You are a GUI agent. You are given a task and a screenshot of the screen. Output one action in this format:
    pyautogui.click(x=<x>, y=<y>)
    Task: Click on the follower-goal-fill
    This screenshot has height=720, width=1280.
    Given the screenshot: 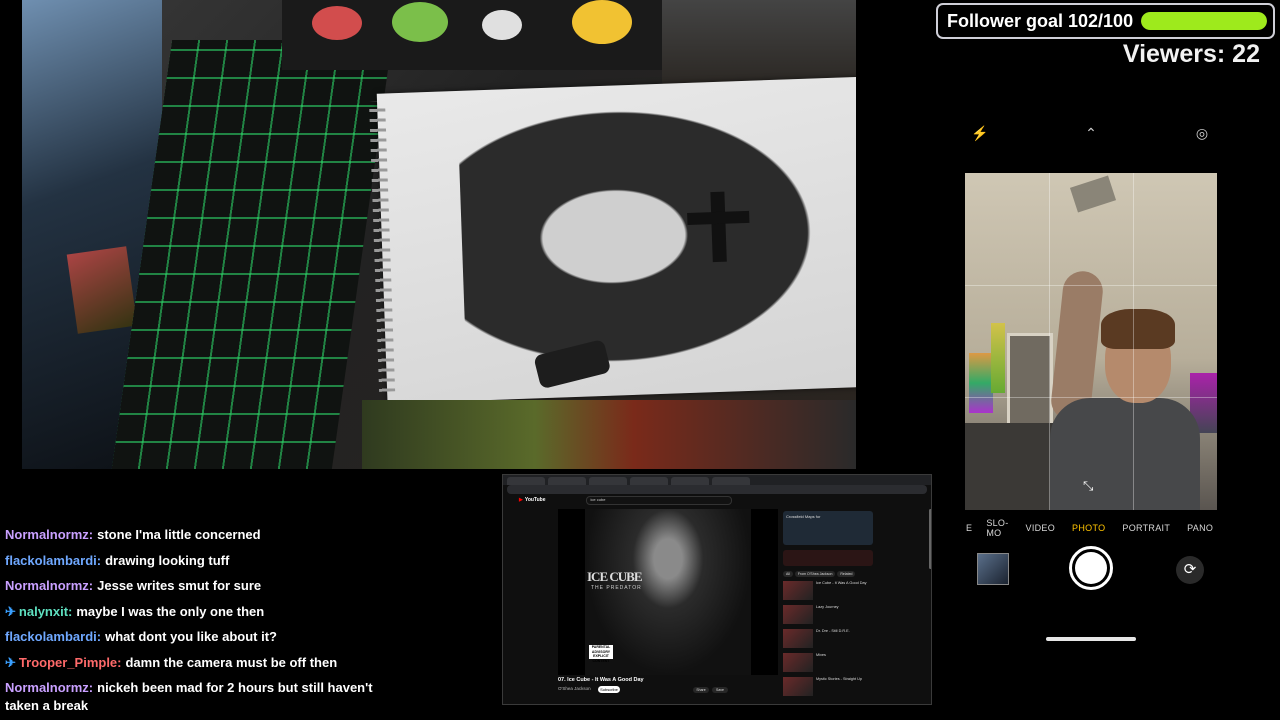 What is the action you would take?
    pyautogui.click(x=1204, y=21)
    